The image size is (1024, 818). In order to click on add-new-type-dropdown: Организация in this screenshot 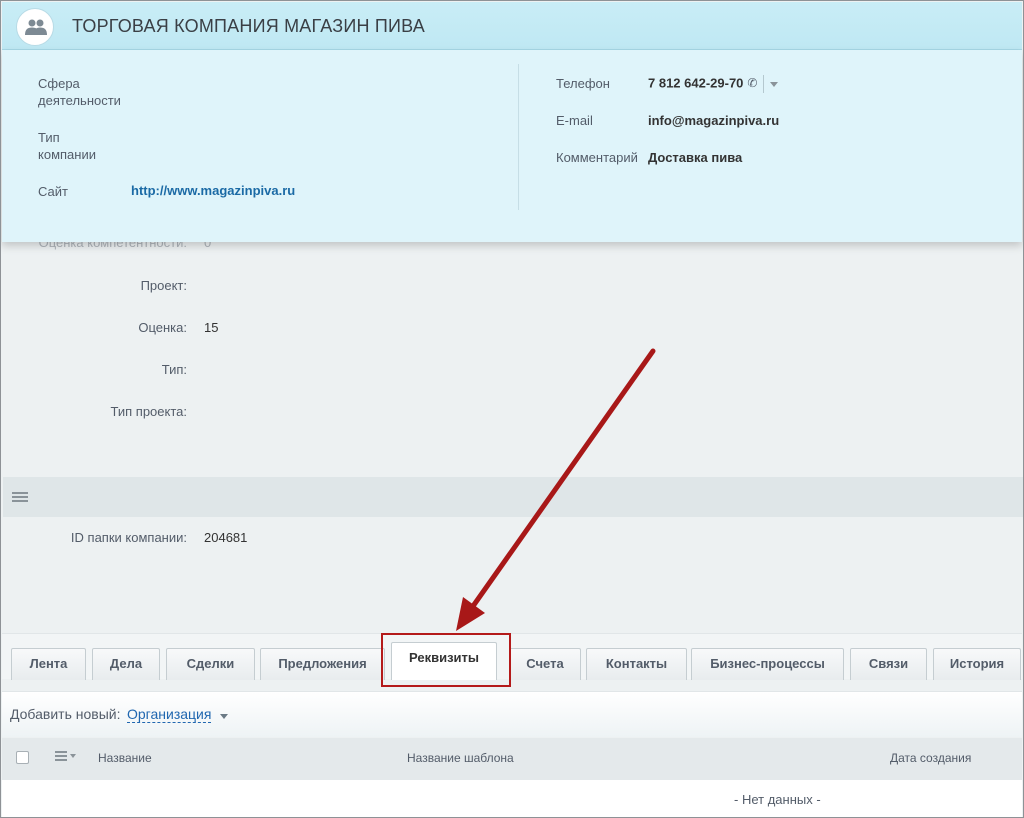, I will do `click(169, 714)`.